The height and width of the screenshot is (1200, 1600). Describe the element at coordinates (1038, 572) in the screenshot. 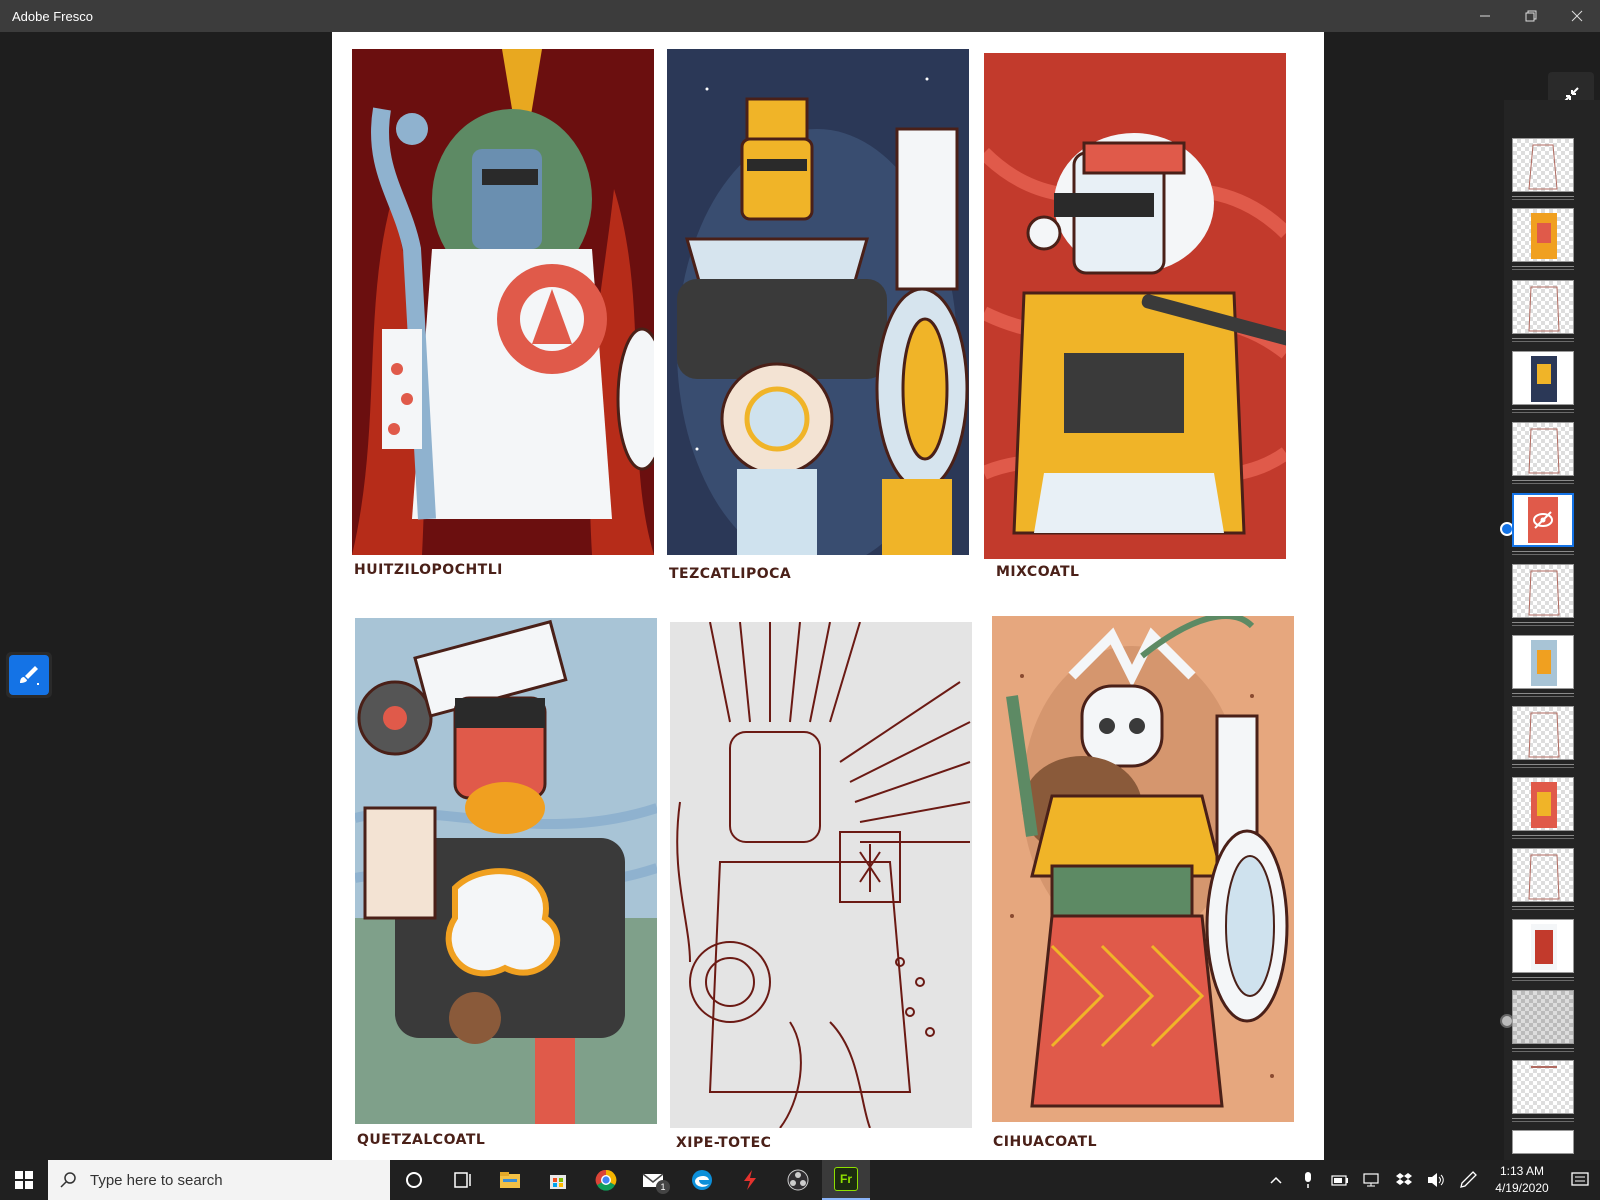

I see `panel-label: MIXCOATL` at that location.